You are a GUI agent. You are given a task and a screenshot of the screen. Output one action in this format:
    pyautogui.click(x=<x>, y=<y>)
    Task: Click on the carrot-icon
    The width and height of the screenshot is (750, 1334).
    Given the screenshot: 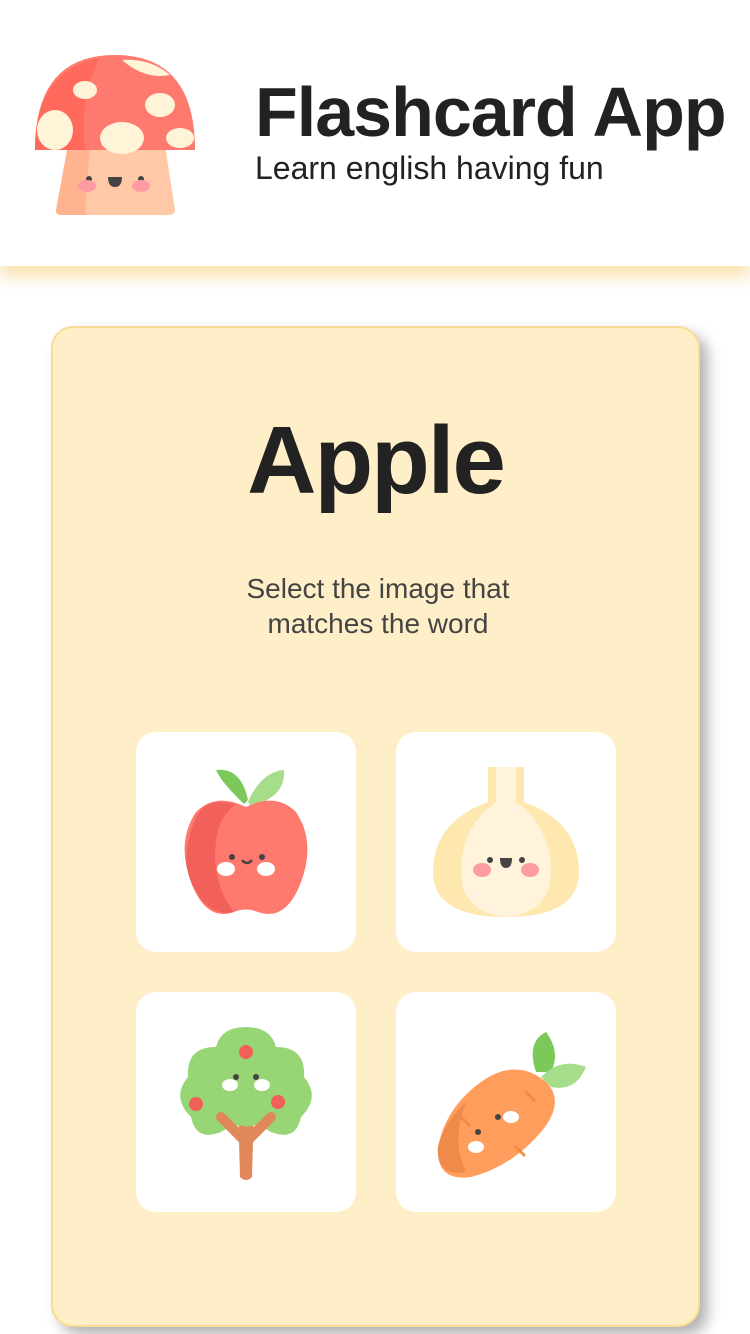 What is the action you would take?
    pyautogui.click(x=511, y=1105)
    